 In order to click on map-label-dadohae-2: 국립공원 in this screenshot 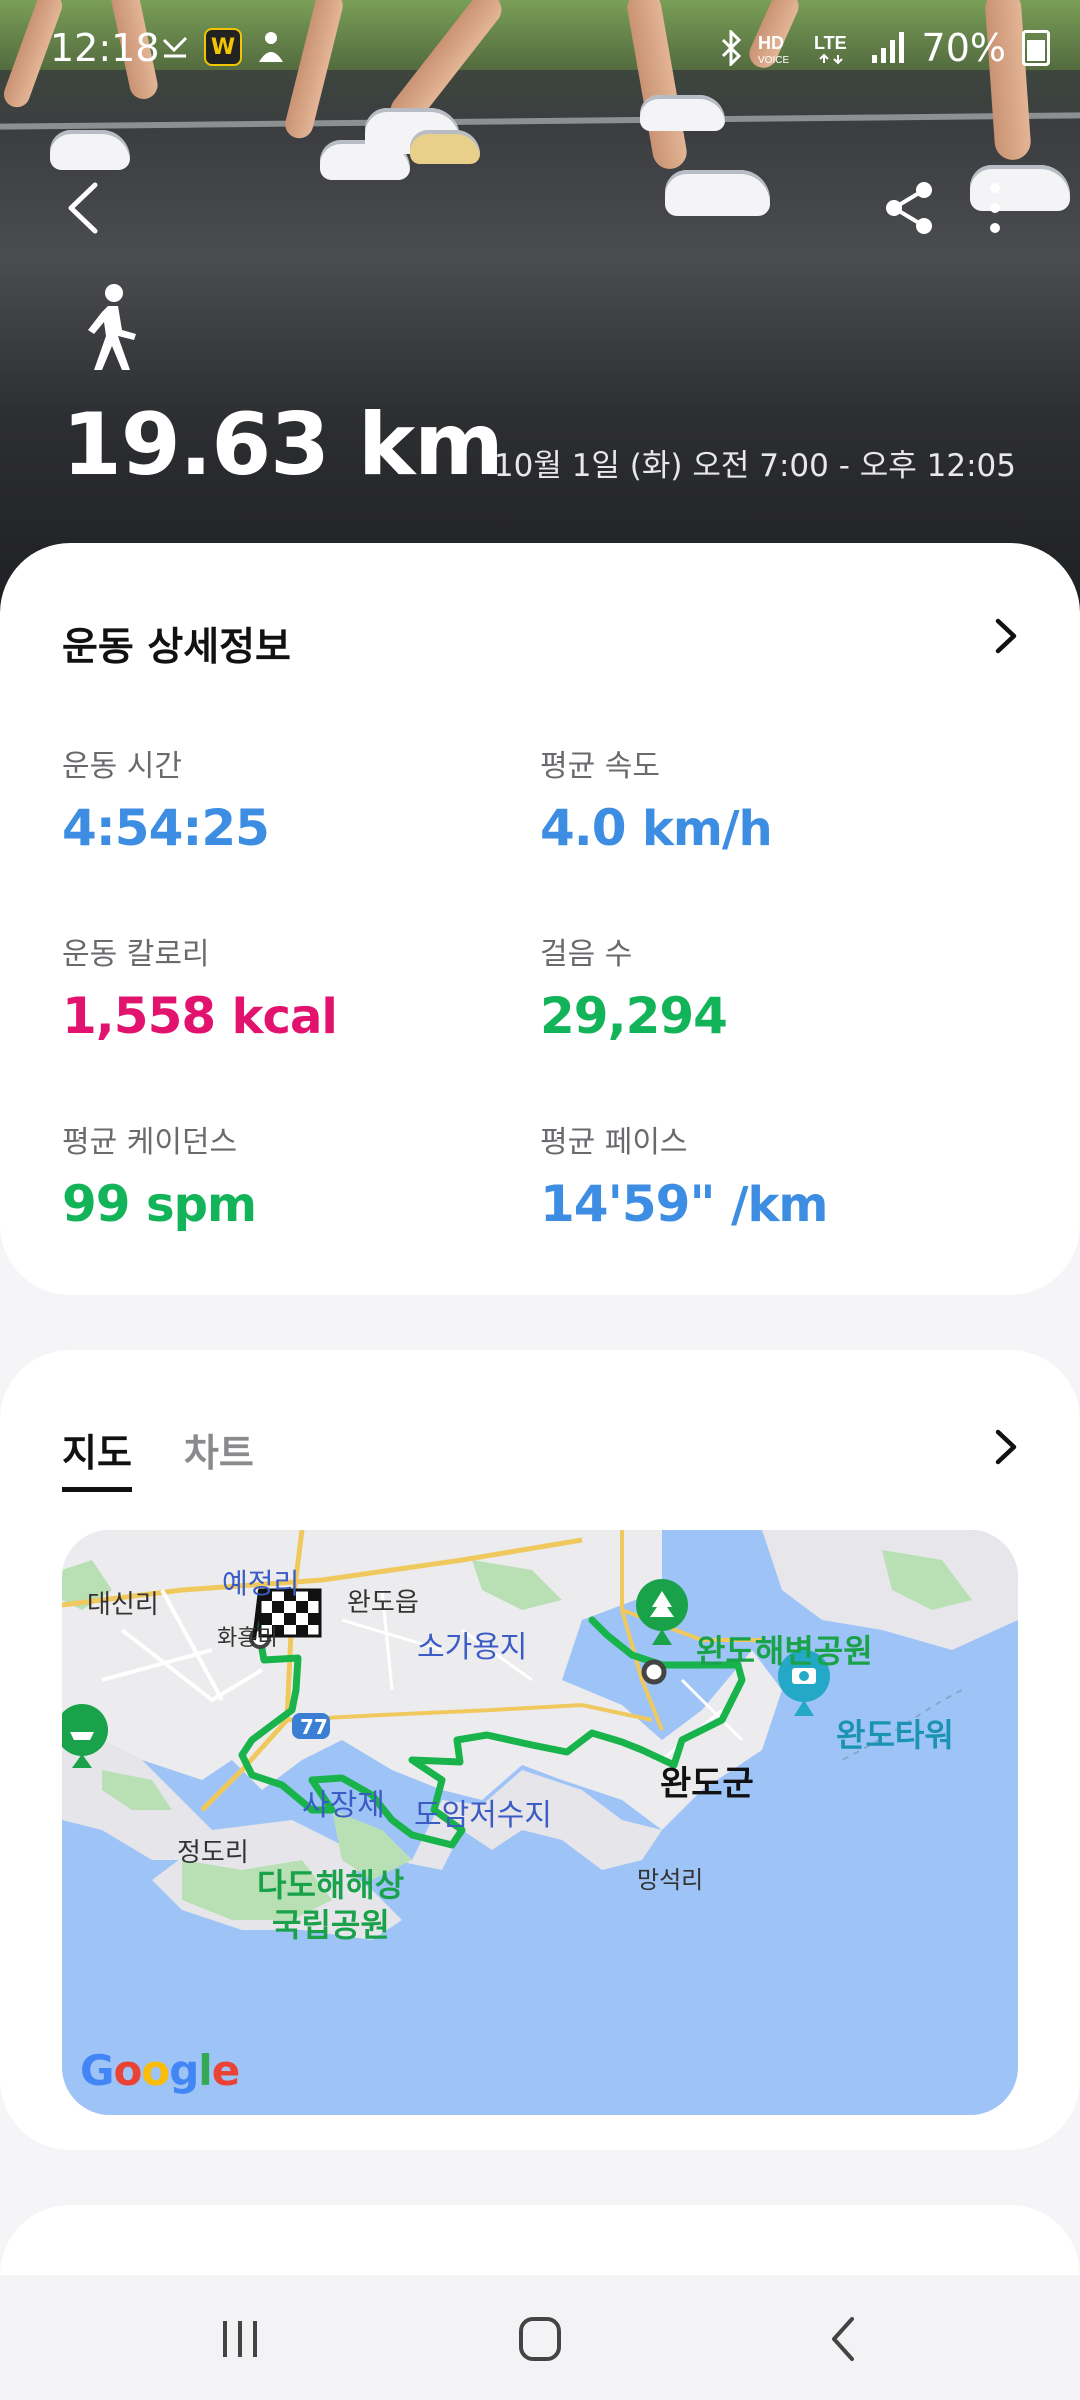, I will do `click(331, 1925)`.